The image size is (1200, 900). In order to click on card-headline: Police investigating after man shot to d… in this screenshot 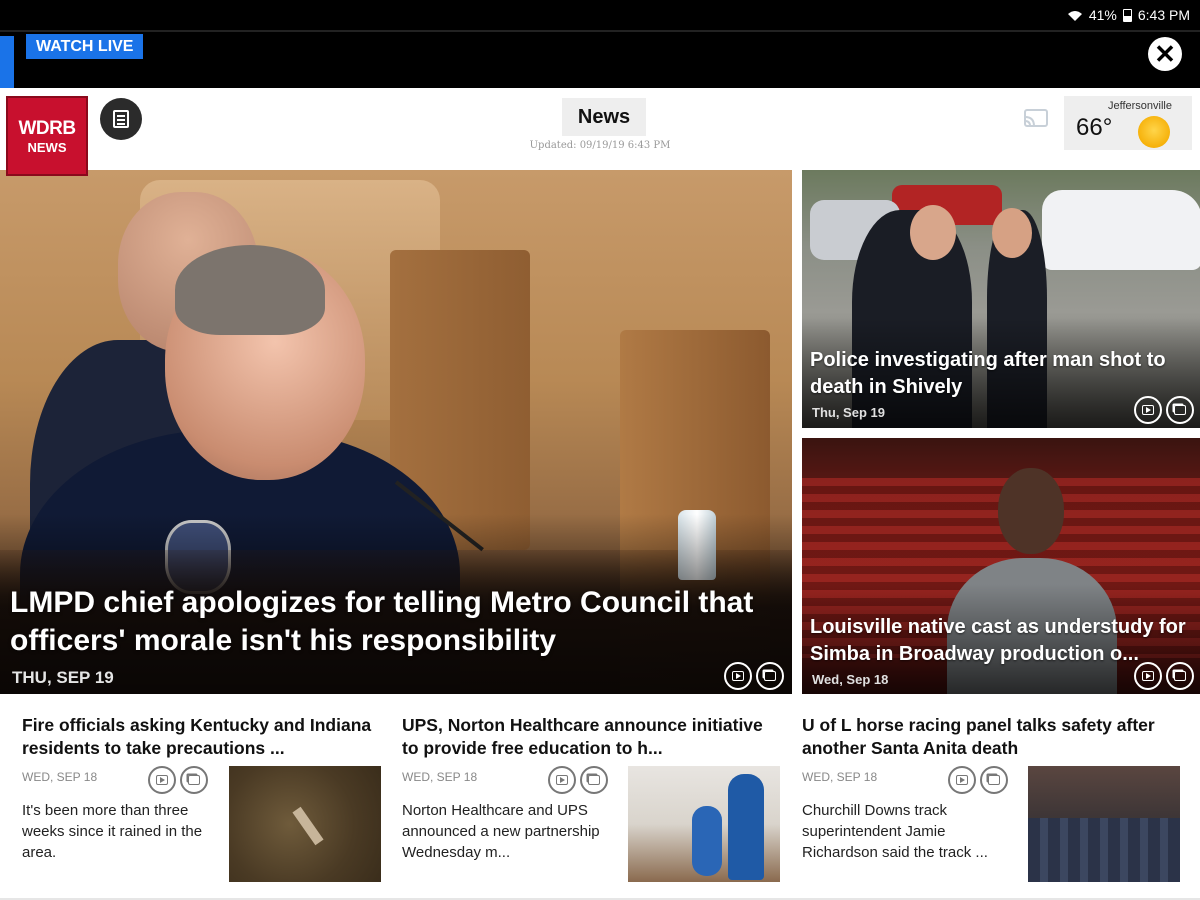, I will do `click(1002, 374)`.